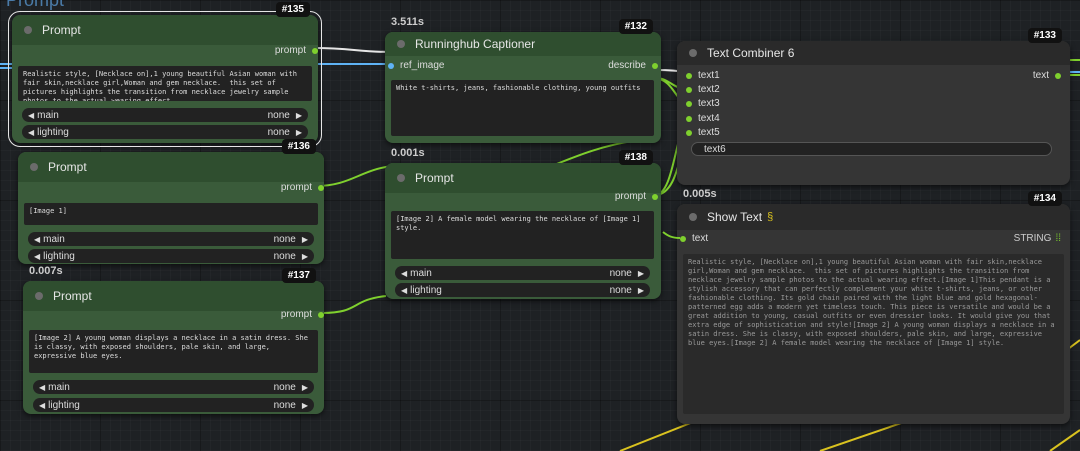  I want to click on input-text4: text4, so click(703, 118).